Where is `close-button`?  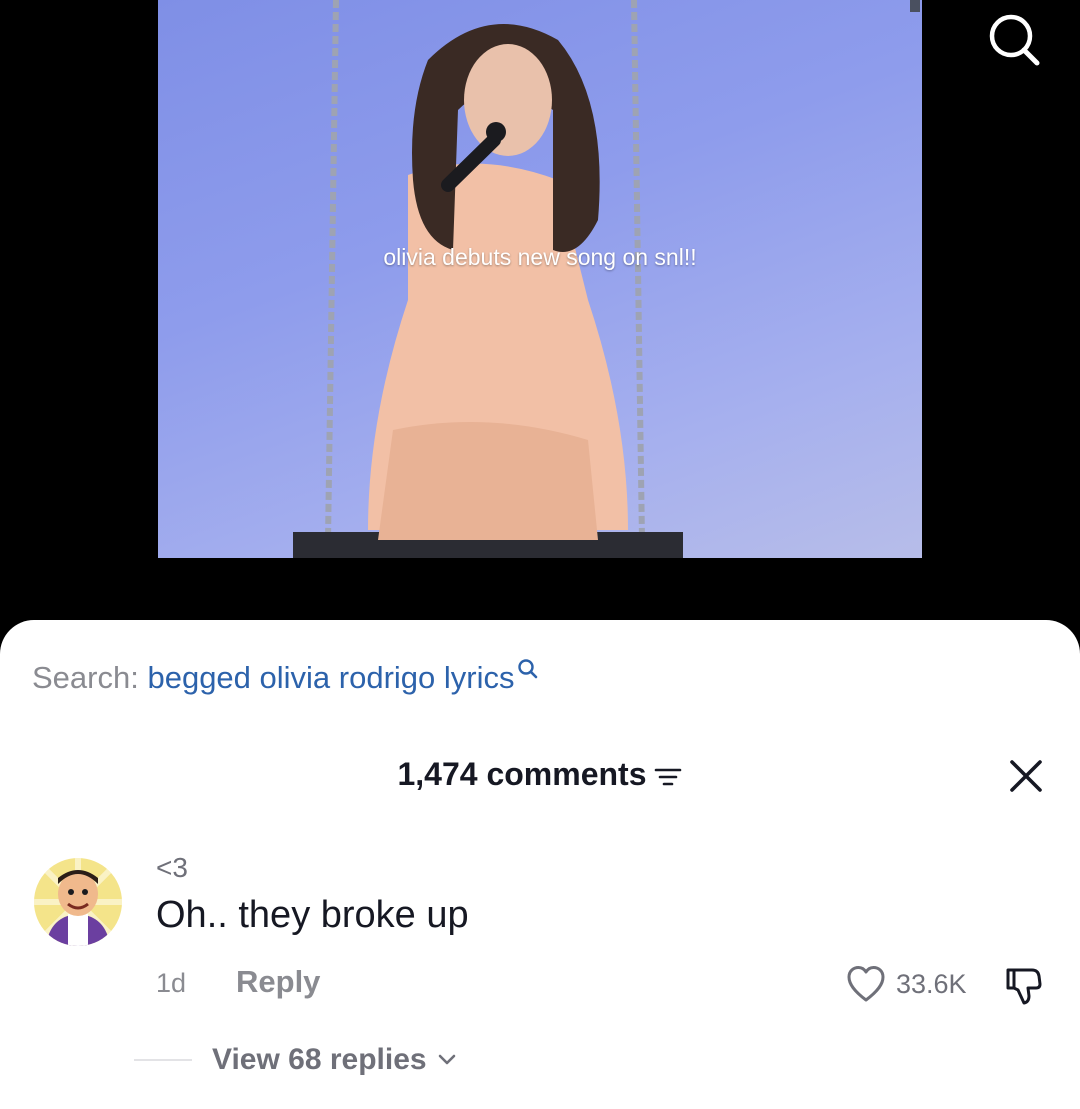
close-button is located at coordinates (1026, 776).